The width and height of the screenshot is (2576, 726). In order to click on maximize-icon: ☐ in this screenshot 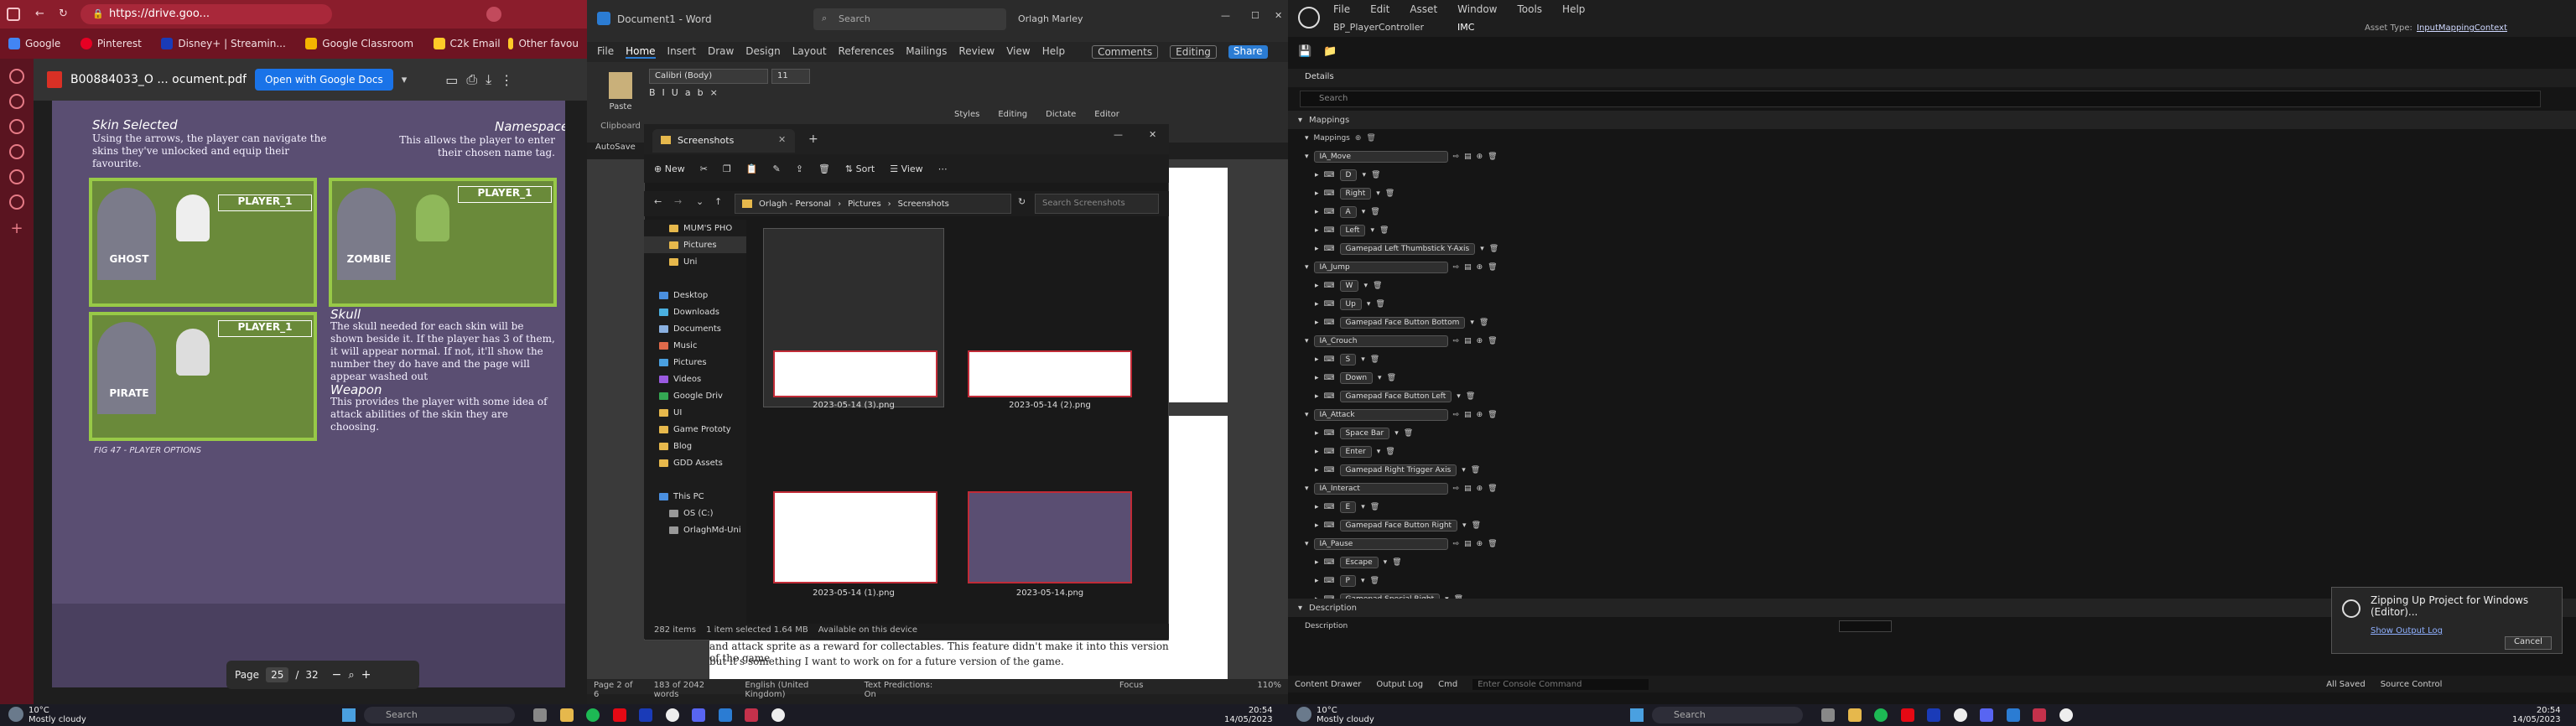, I will do `click(1255, 15)`.